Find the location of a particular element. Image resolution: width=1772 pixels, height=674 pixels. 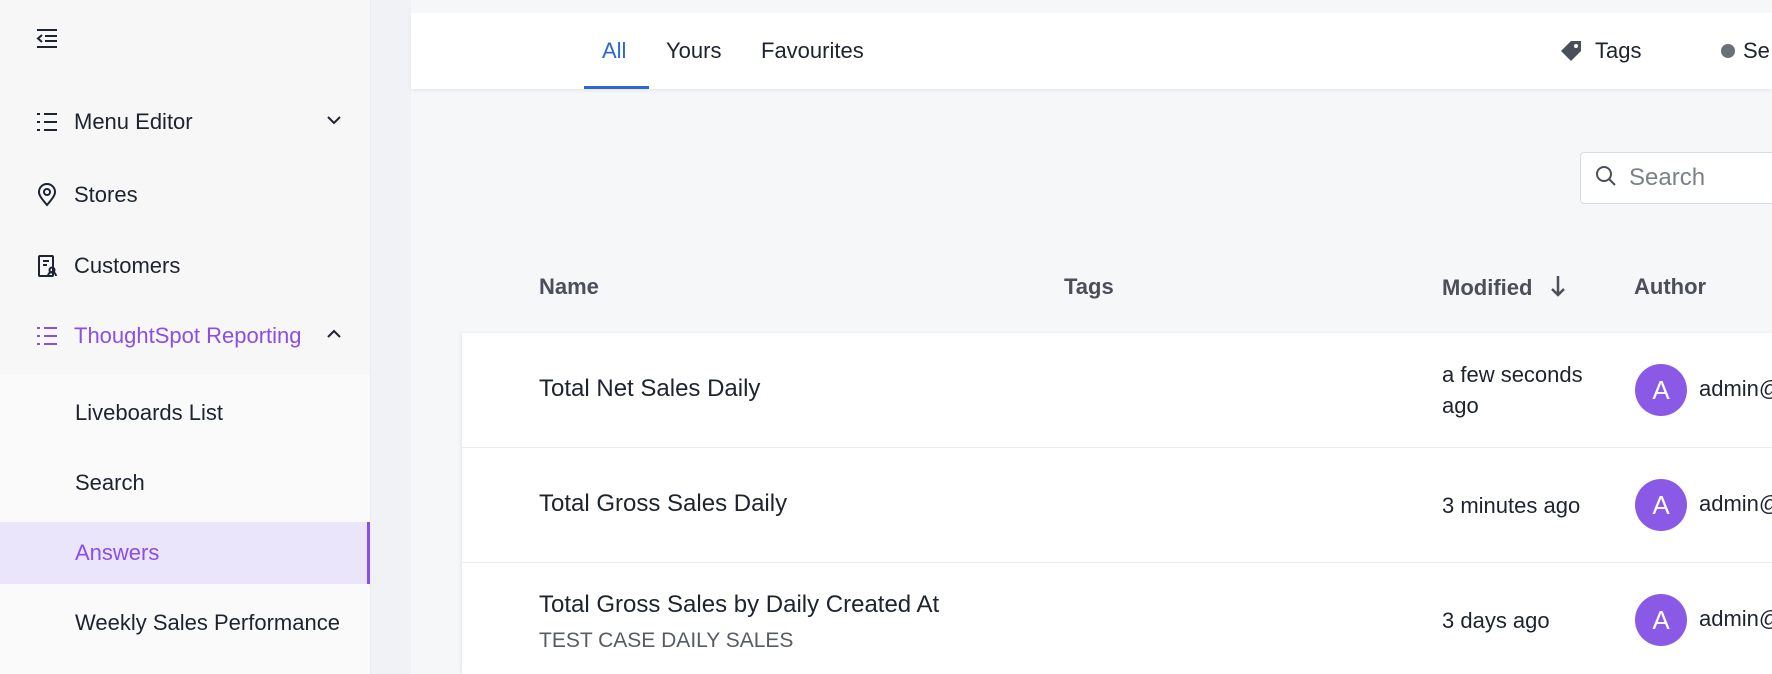

chevron-up-icon is located at coordinates (334, 334).